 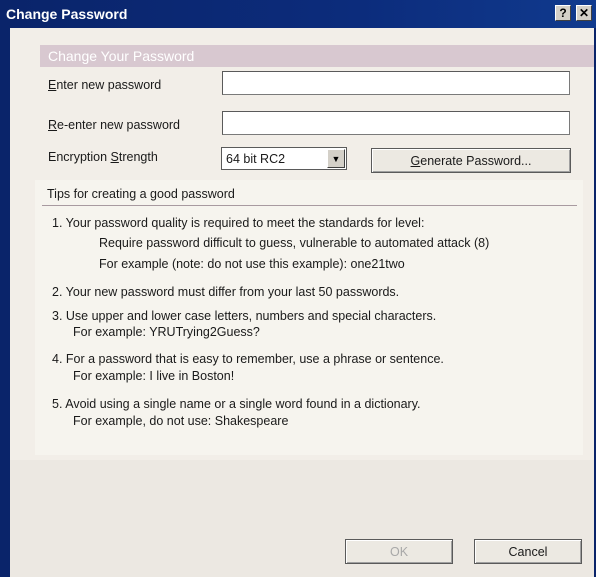 I want to click on ok-button: OK, so click(x=399, y=551).